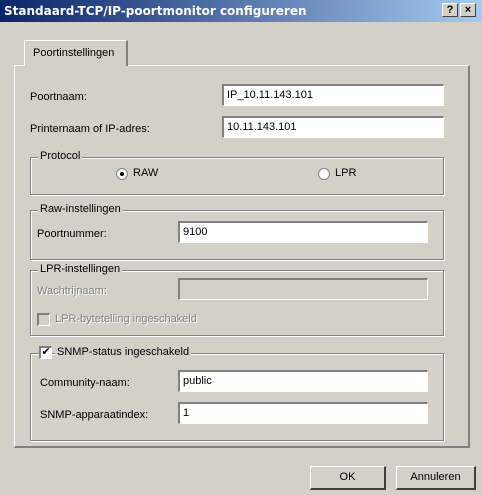 Image resolution: width=482 pixels, height=495 pixels. Describe the element at coordinates (303, 381) in the screenshot. I see `community-name-field: public` at that location.